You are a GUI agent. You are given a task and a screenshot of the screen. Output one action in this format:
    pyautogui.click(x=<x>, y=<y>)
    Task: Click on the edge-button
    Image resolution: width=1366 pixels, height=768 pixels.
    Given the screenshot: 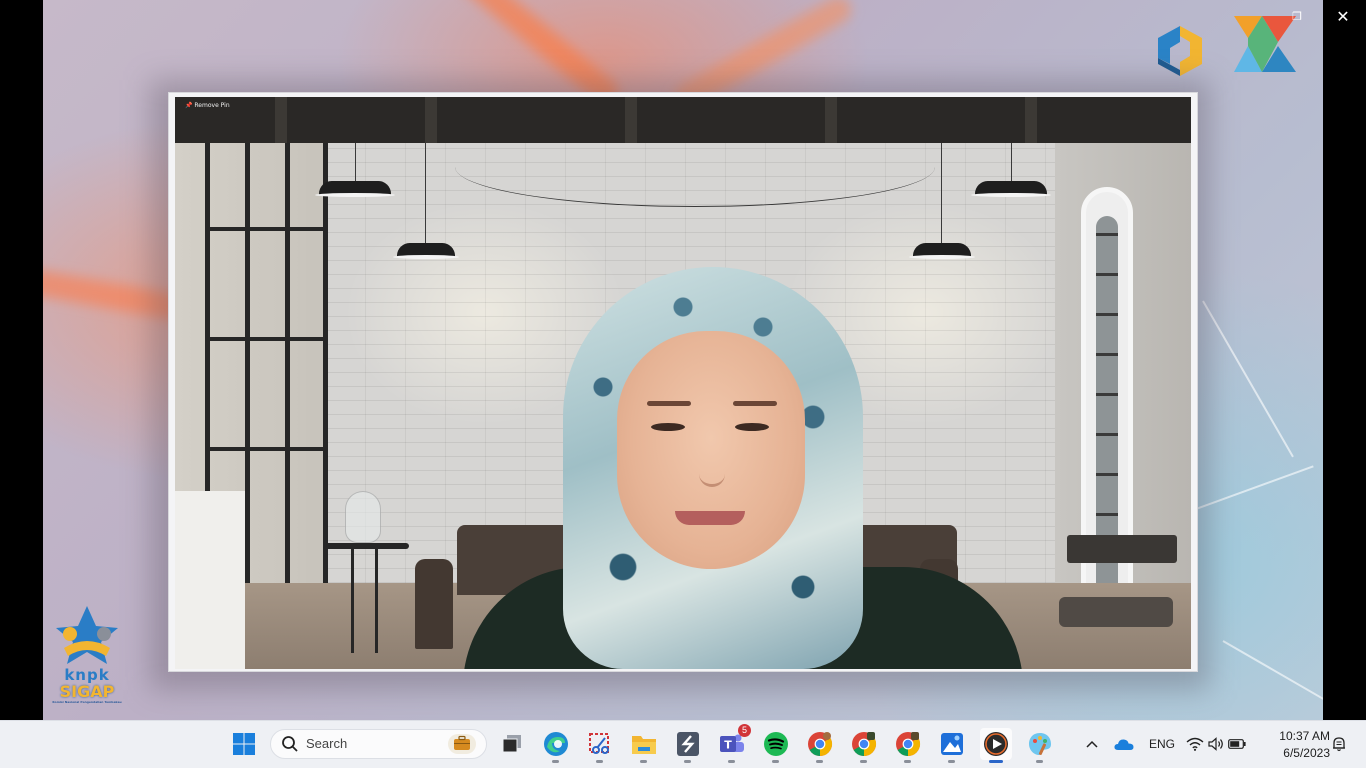 What is the action you would take?
    pyautogui.click(x=556, y=745)
    